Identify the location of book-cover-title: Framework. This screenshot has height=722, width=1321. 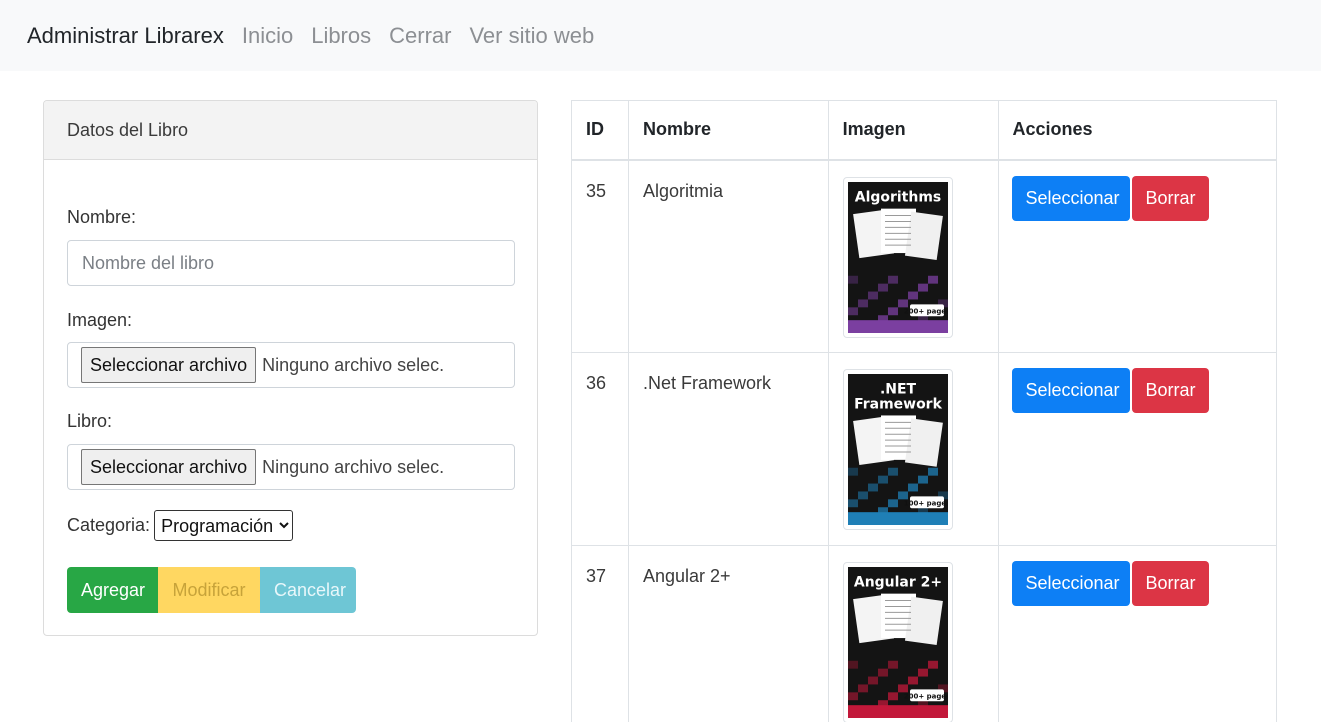
(898, 405).